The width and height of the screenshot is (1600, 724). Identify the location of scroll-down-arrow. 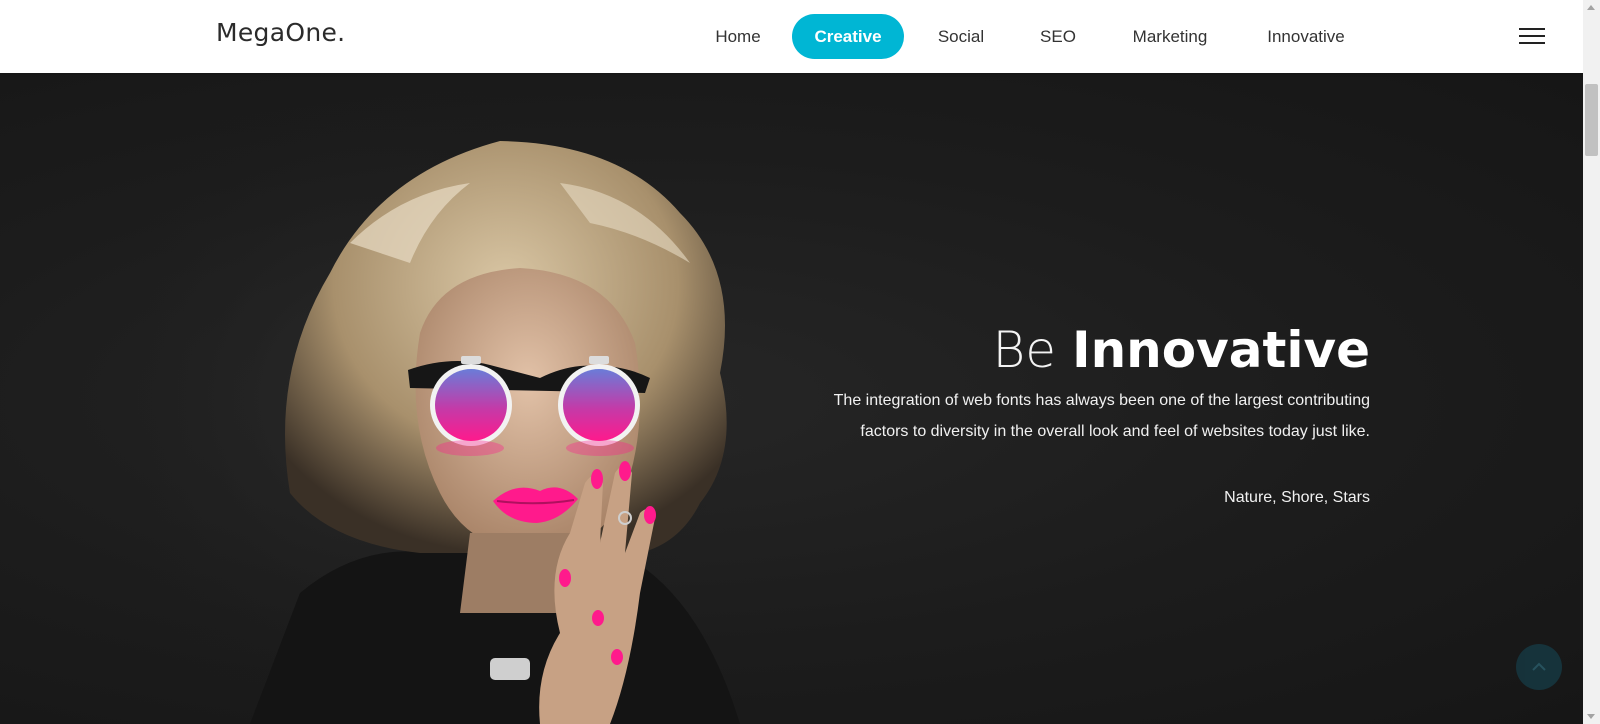
(1591, 716).